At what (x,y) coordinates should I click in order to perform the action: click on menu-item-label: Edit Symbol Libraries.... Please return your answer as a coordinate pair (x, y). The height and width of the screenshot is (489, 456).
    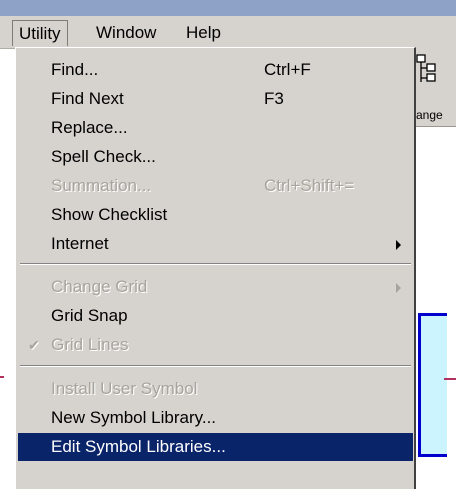
    Looking at the image, I should click on (138, 446).